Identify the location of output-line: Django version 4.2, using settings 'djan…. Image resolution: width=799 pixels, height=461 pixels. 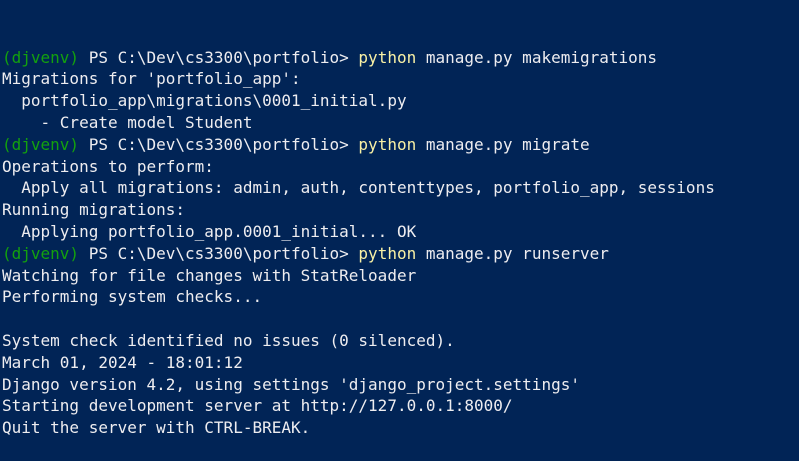
(291, 384).